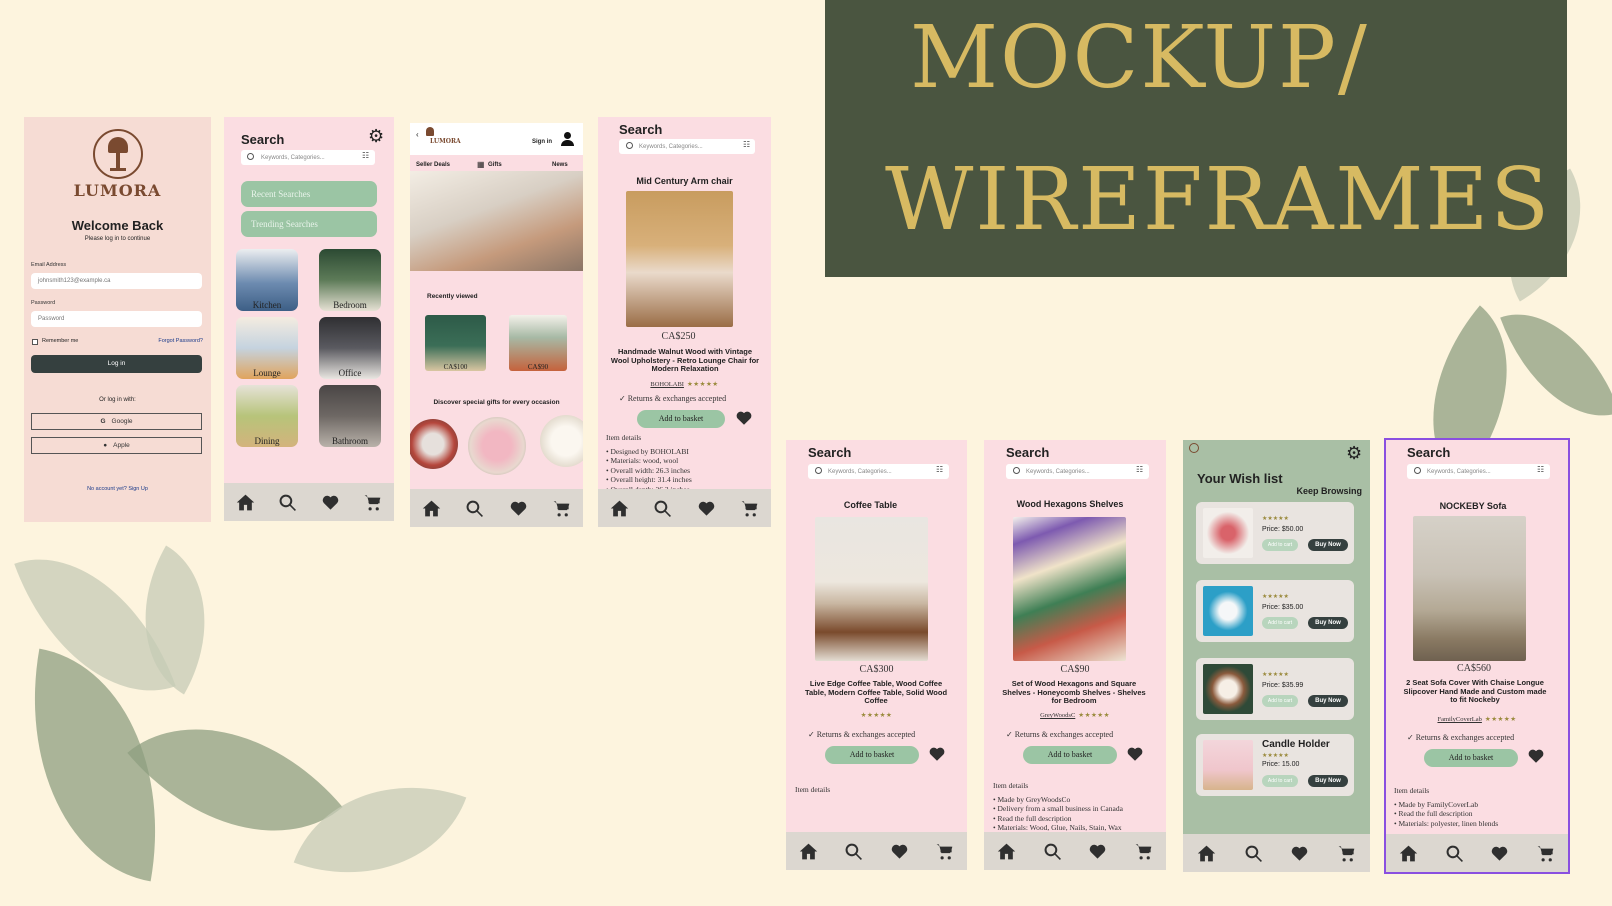 The height and width of the screenshot is (906, 1612). What do you see at coordinates (495, 165) in the screenshot?
I see `home-tab-gifts: Gifts` at bounding box center [495, 165].